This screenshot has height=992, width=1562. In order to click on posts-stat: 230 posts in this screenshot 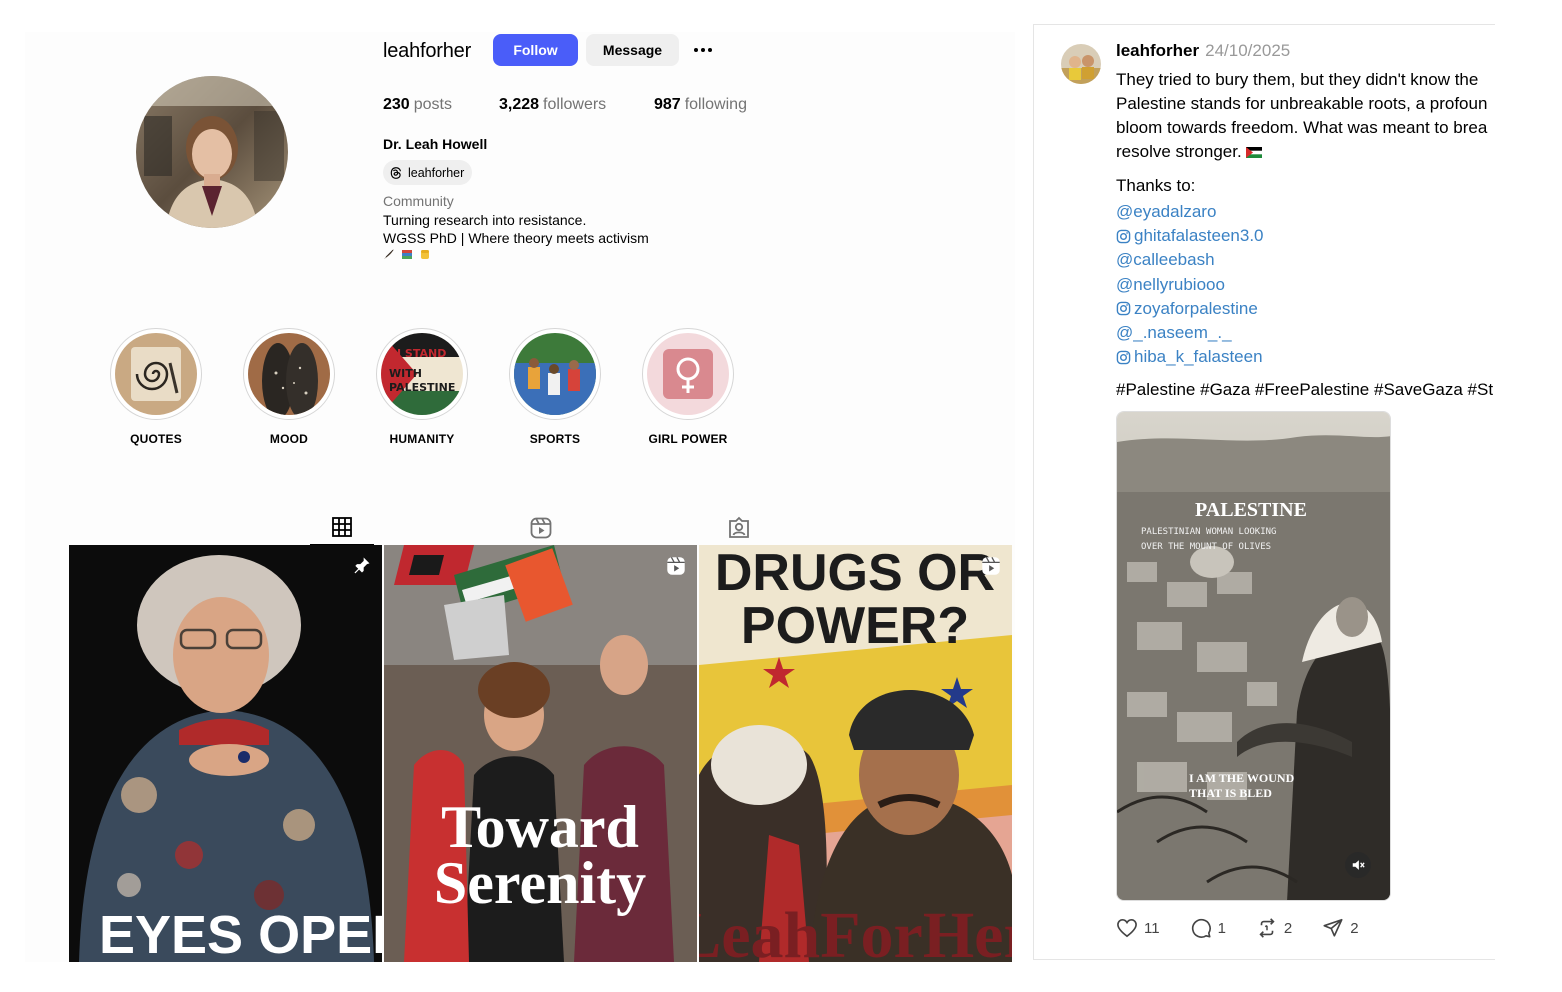, I will do `click(417, 105)`.